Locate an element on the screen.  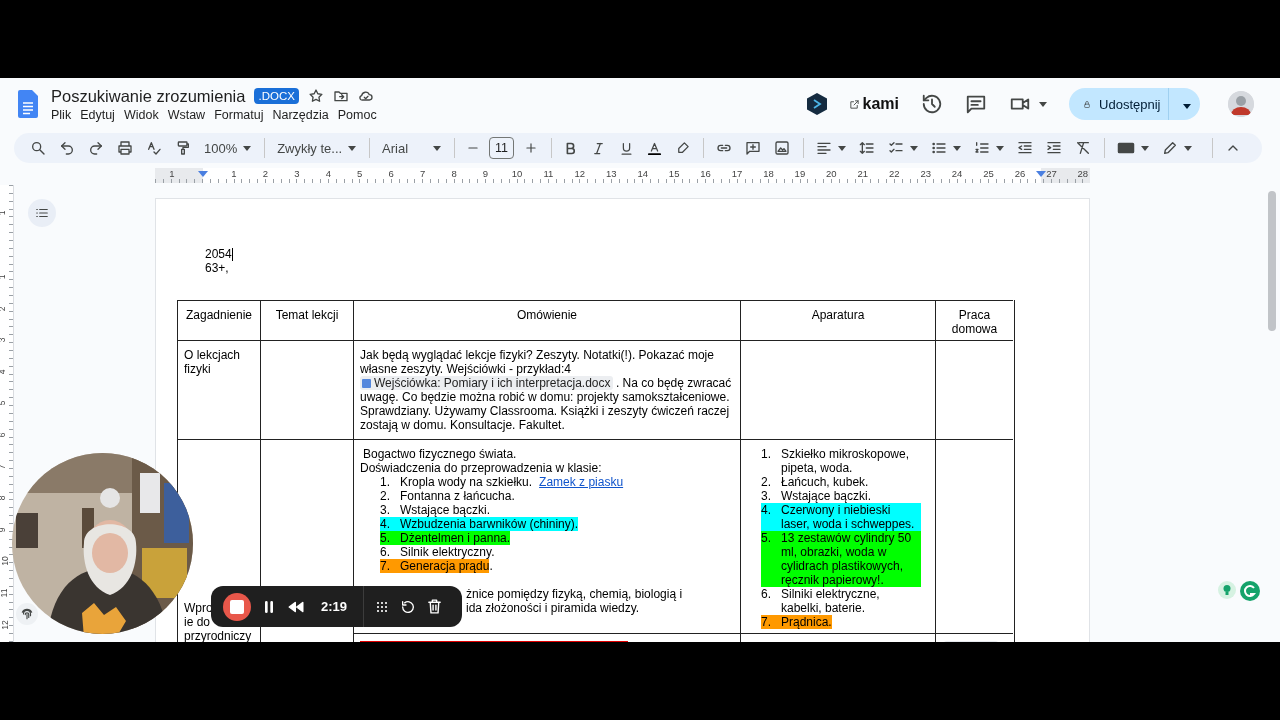
menu-item: Wstaw is located at coordinates (187, 114).